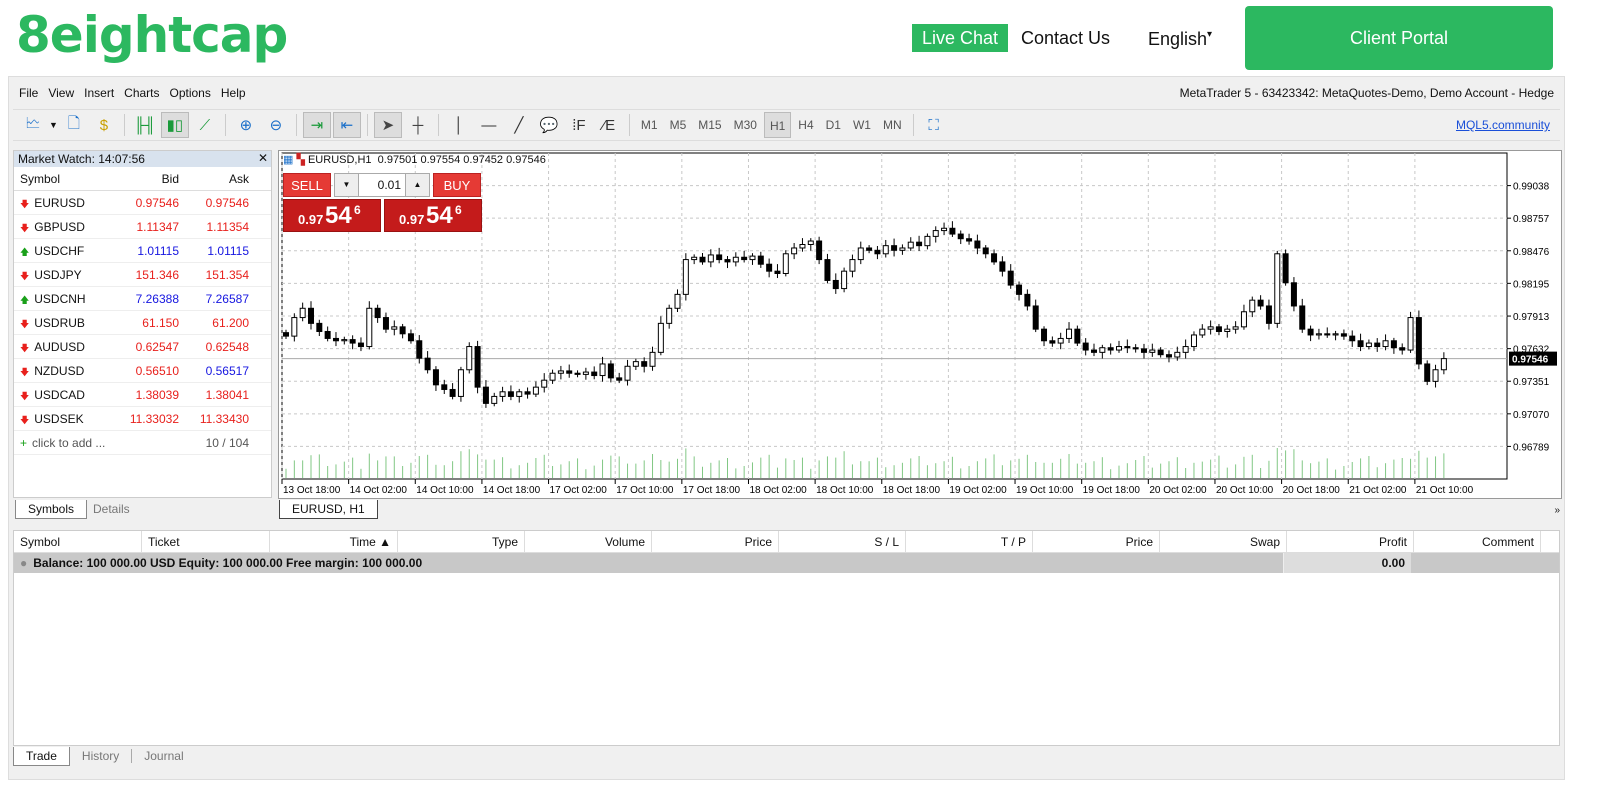  I want to click on col-ticket: Ticket, so click(206, 541).